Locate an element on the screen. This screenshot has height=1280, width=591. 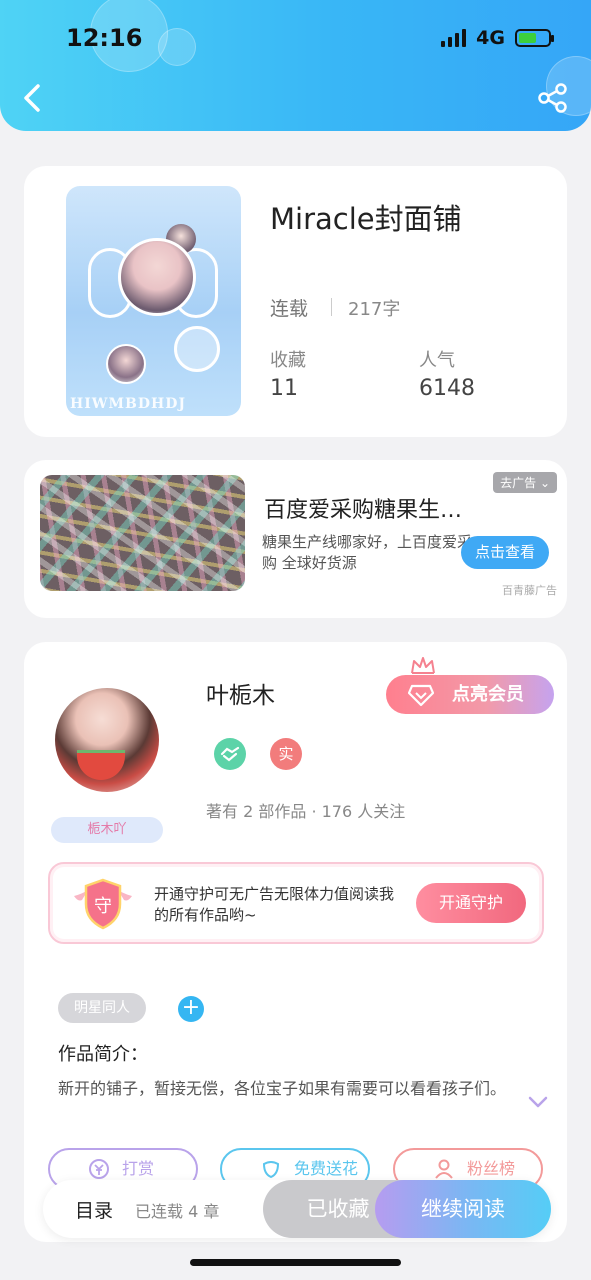
status-time: 12:16 is located at coordinates (104, 38).